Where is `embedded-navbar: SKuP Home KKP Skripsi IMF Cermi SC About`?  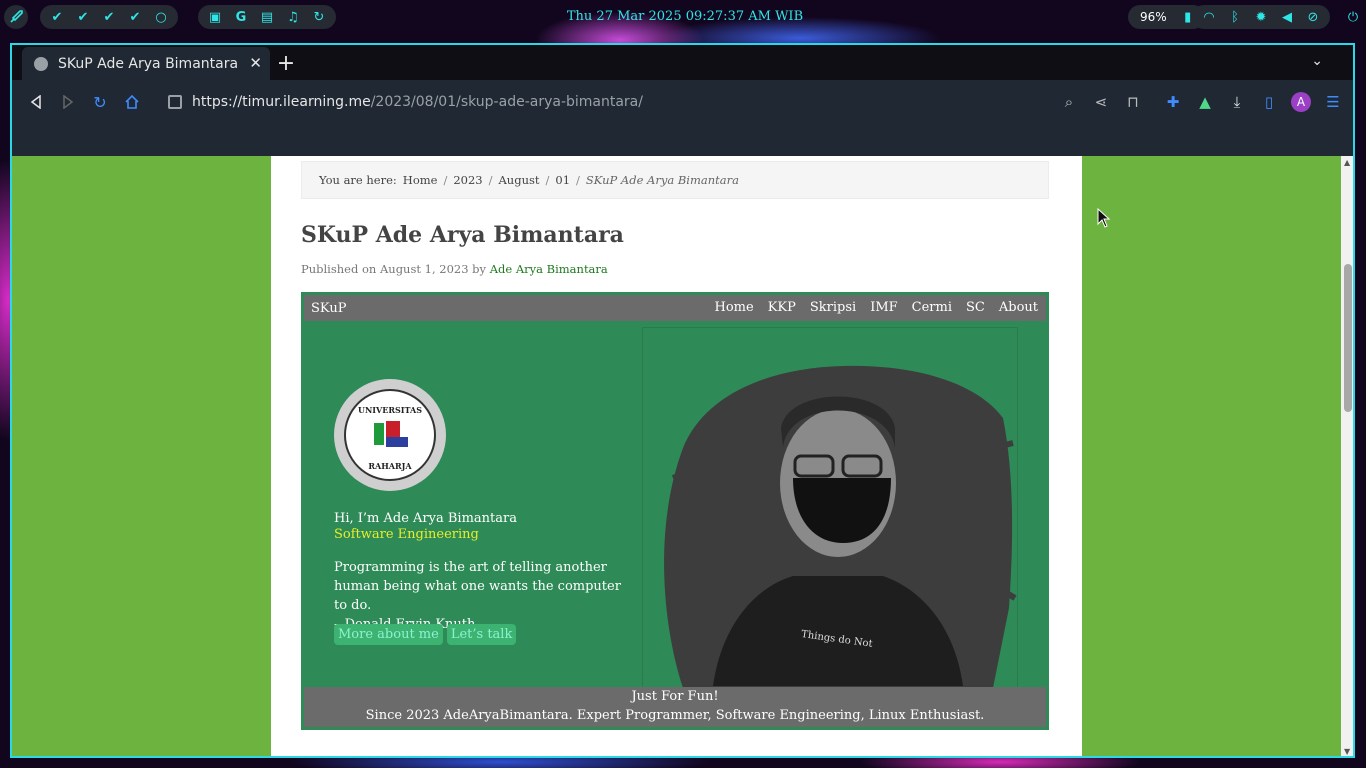 embedded-navbar: SKuP Home KKP Skripsi IMF Cermi SC About is located at coordinates (675, 308).